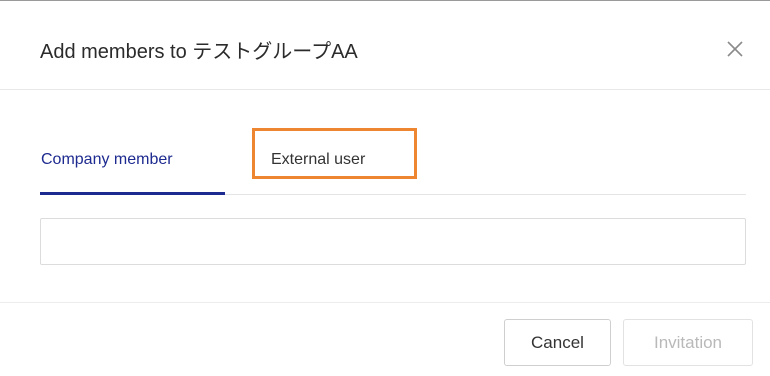 This screenshot has height=376, width=770. I want to click on tab-company-member: Company member, so click(132, 162).